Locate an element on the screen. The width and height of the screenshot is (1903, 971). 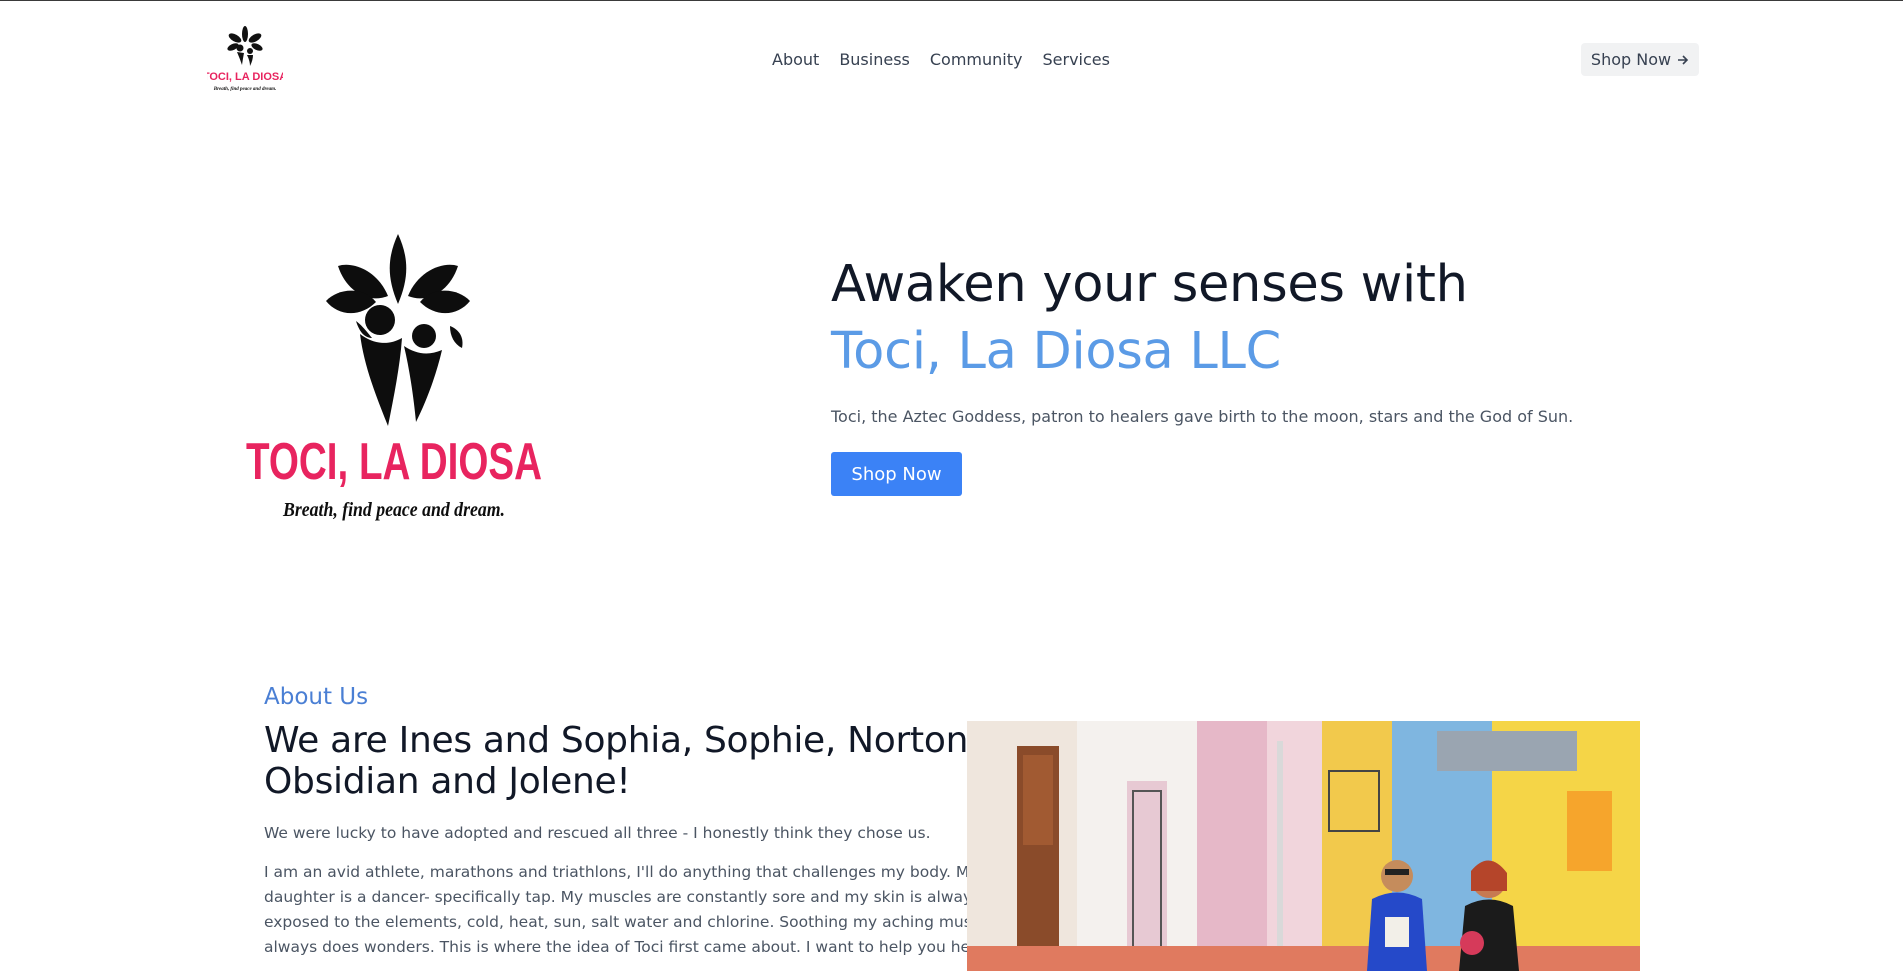
brand-logo-tagline: Breath, find peace and dream. is located at coordinates (245, 89).